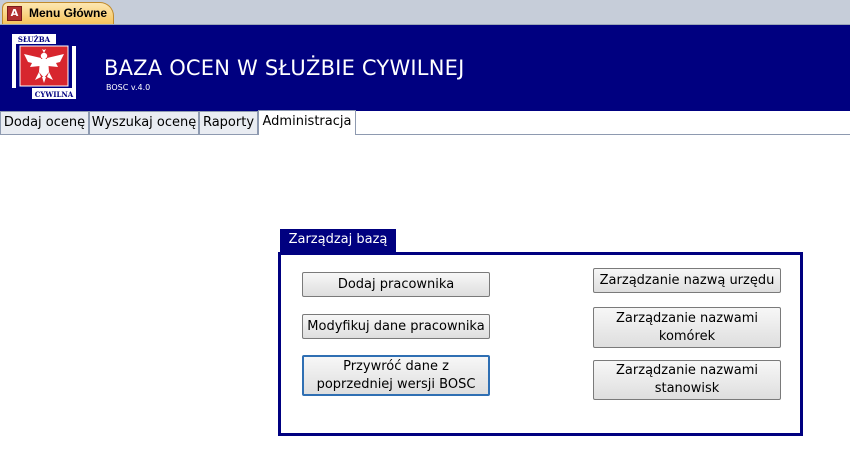  I want to click on access-app-icon: A, so click(14, 13).